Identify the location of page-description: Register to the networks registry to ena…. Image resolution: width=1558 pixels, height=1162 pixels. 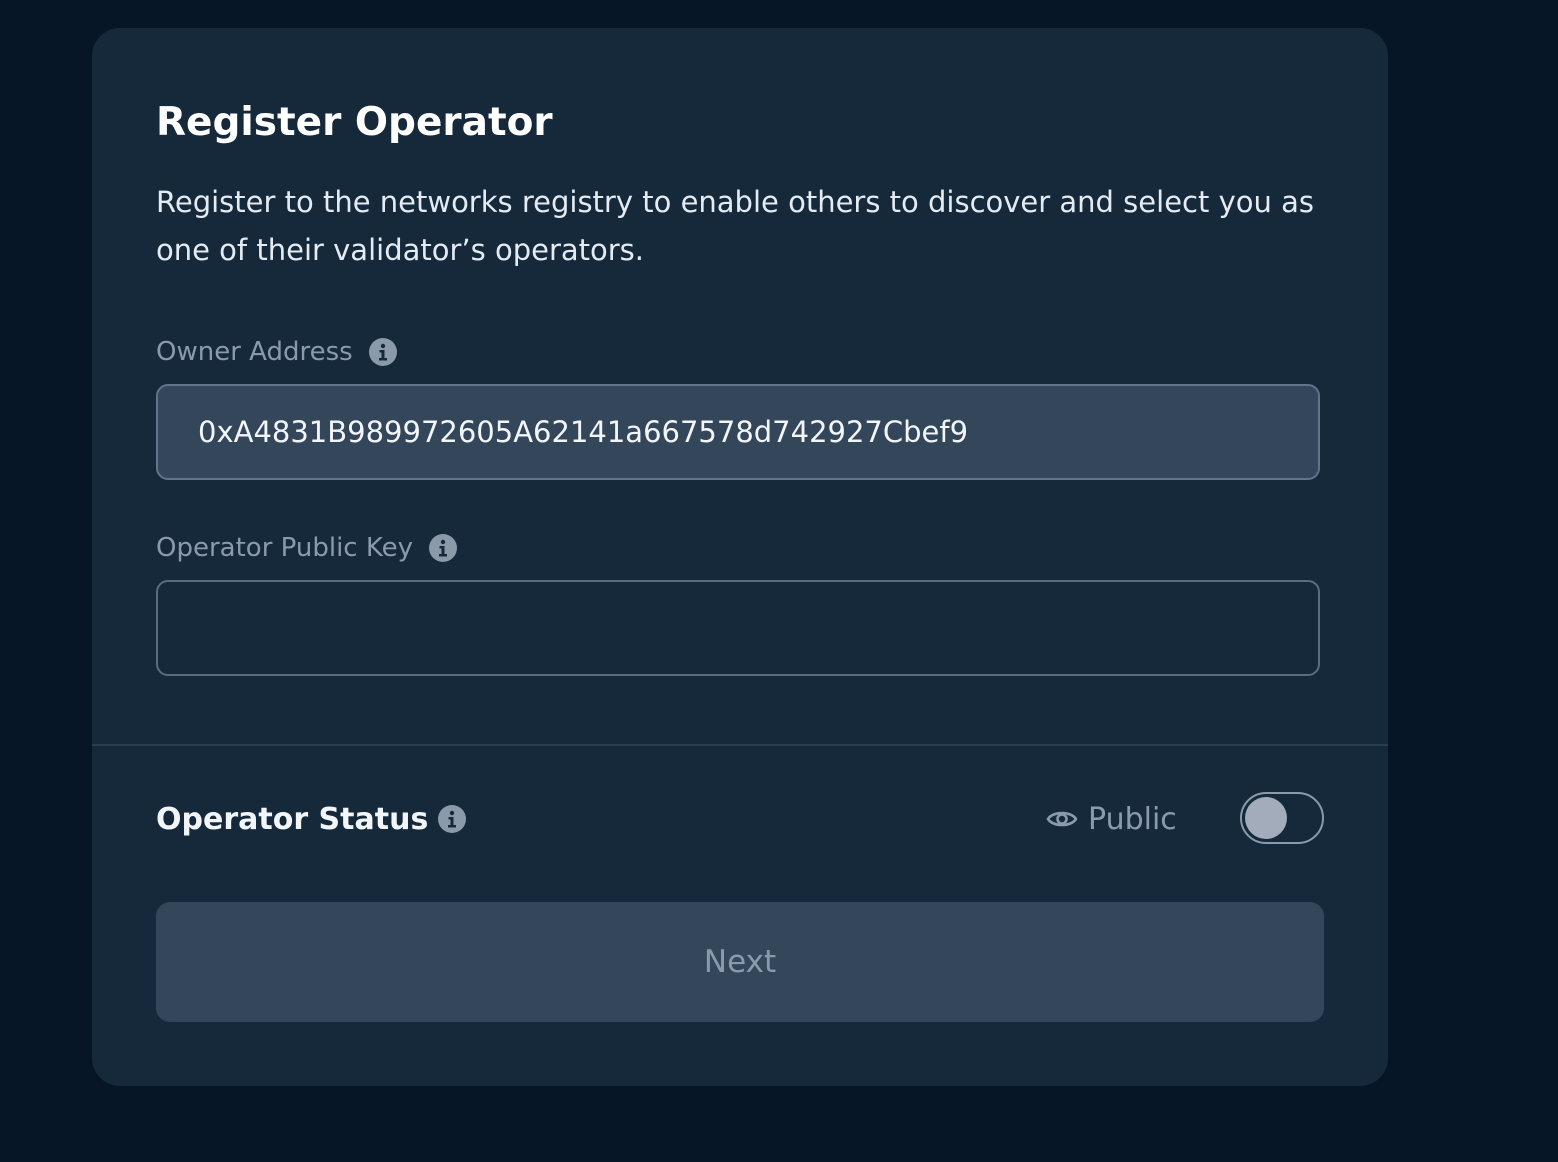
(735, 226).